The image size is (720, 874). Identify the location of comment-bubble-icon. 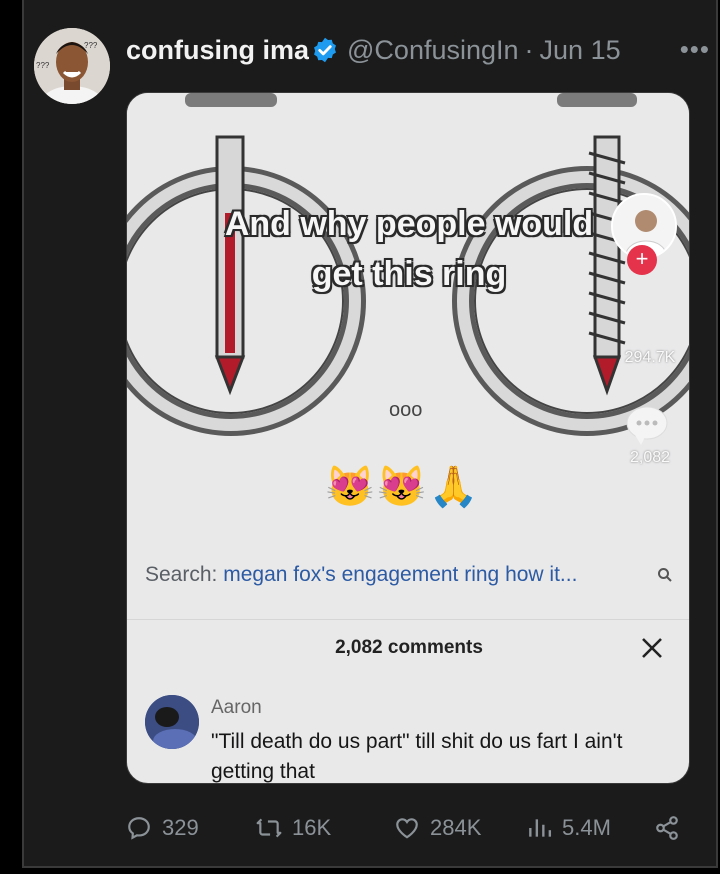
(647, 425).